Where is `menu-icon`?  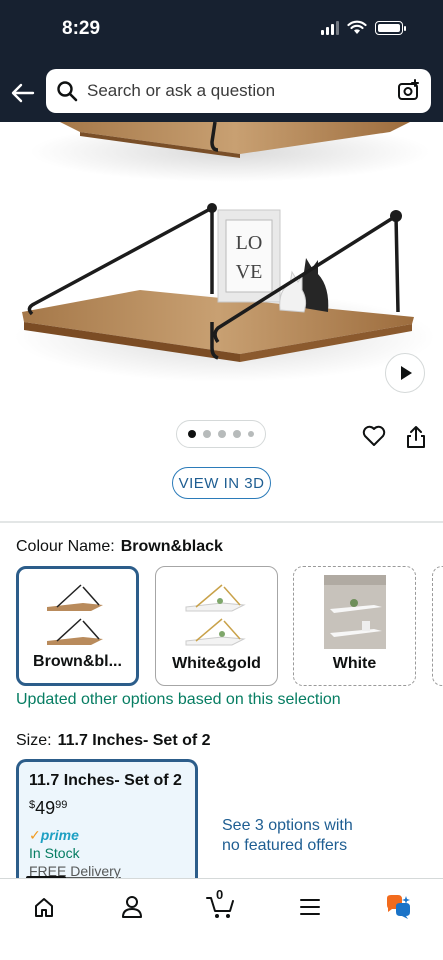 menu-icon is located at coordinates (310, 907).